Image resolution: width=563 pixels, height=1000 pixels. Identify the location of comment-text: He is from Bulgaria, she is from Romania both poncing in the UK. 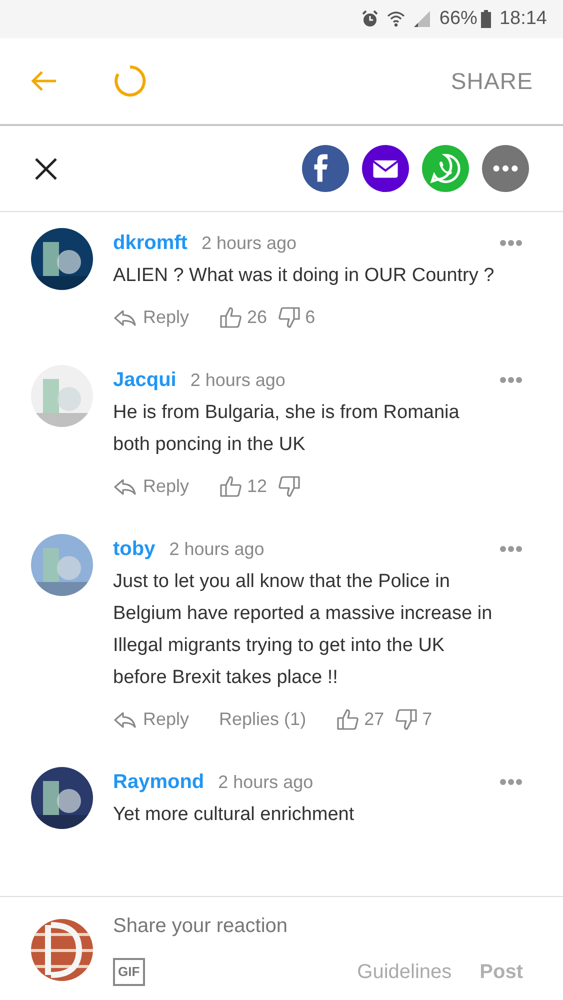
(286, 429).